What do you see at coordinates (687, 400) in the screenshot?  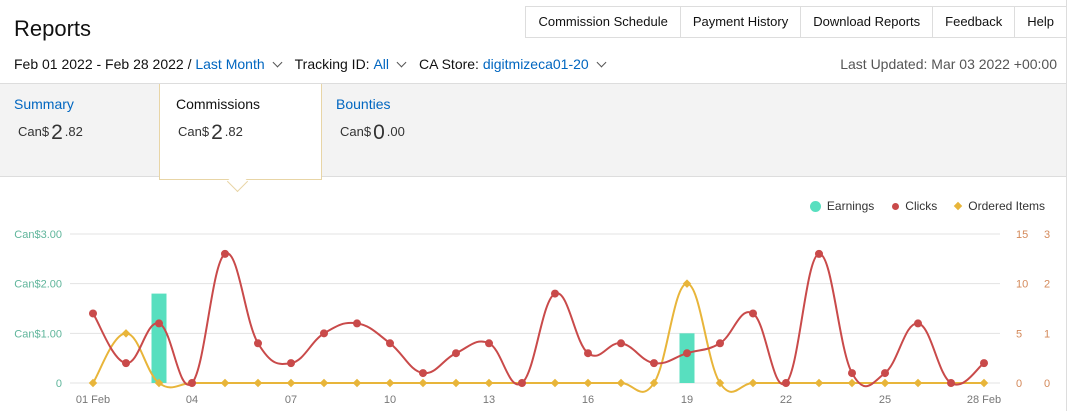 I see `x-axis-tick: 19` at bounding box center [687, 400].